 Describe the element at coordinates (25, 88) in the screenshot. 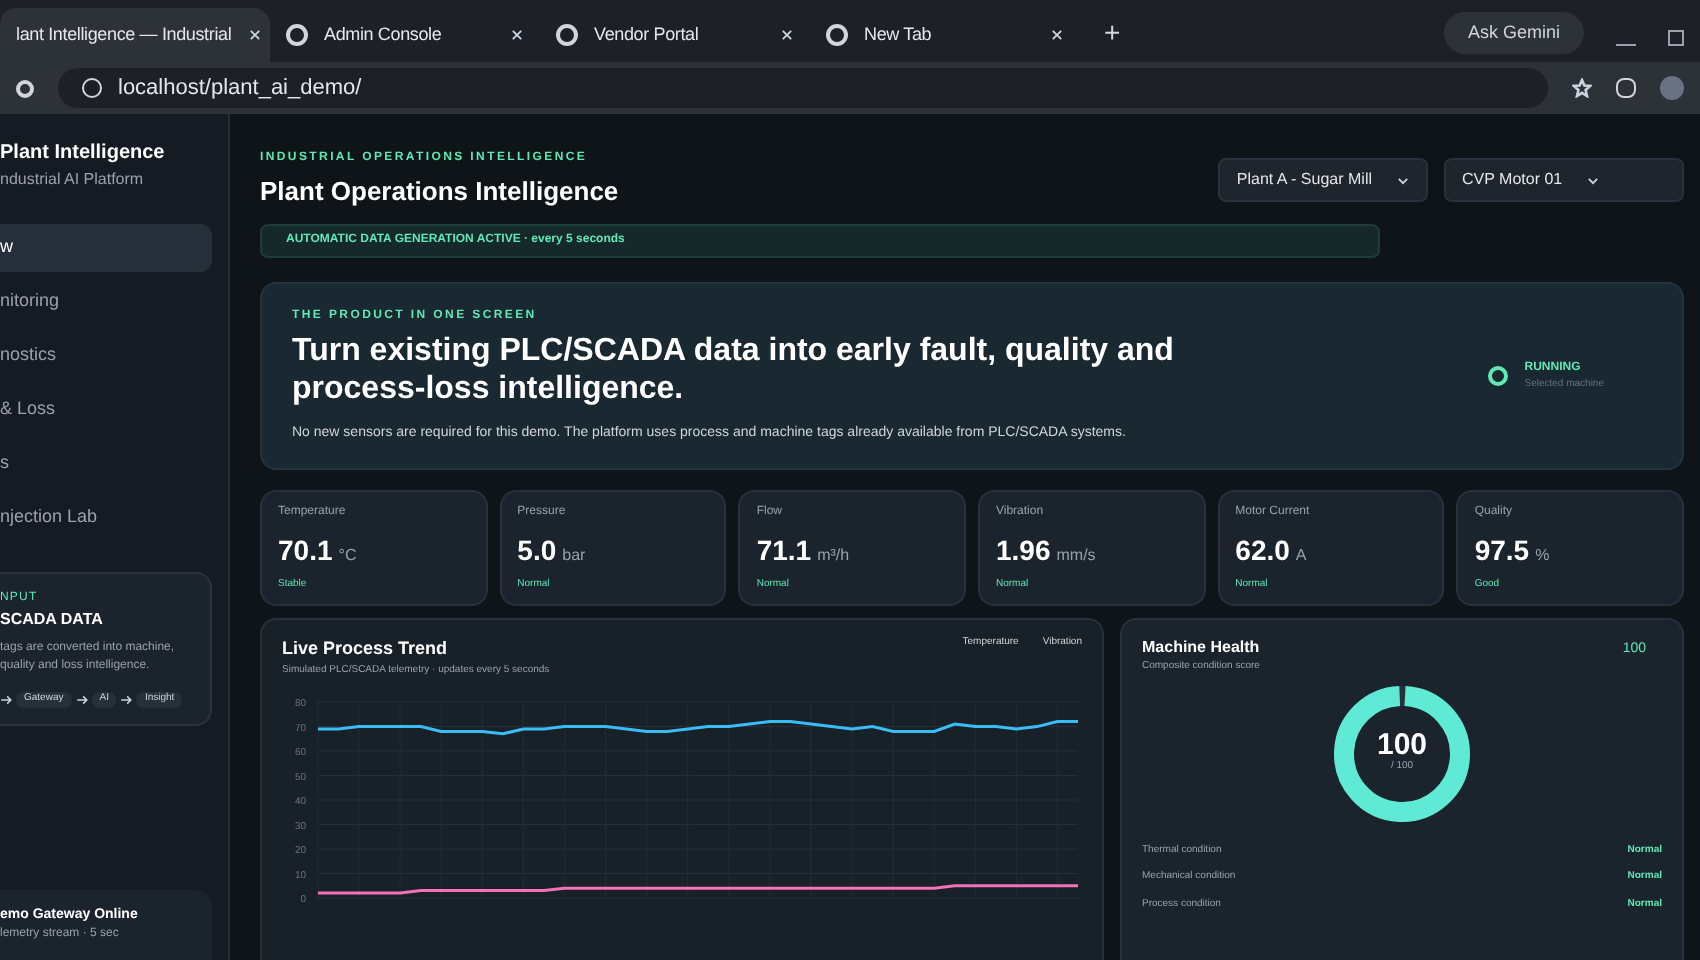

I see `reload-icon` at that location.